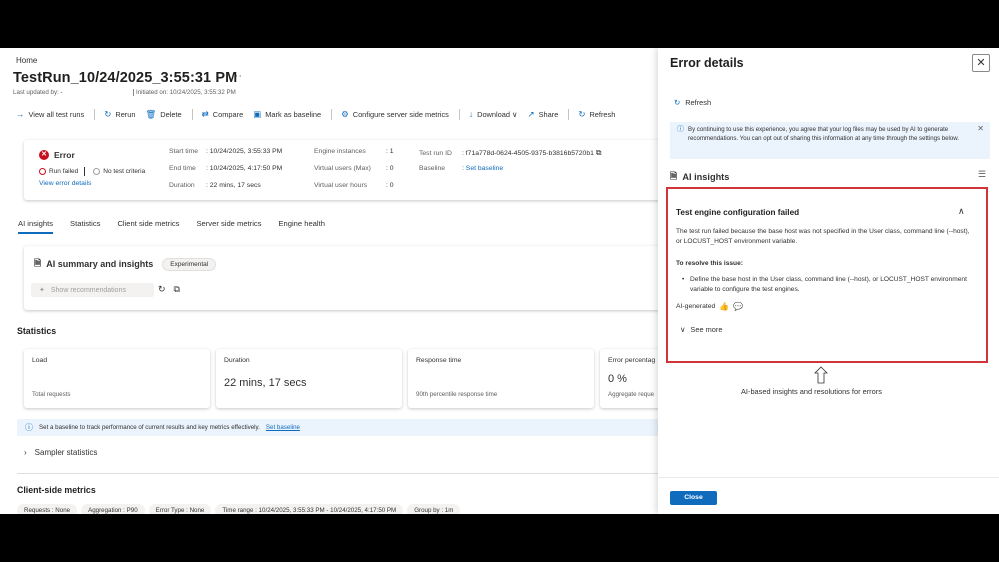 The height and width of the screenshot is (562, 999). Describe the element at coordinates (828, 477) in the screenshot. I see `panel-footer-divider` at that location.